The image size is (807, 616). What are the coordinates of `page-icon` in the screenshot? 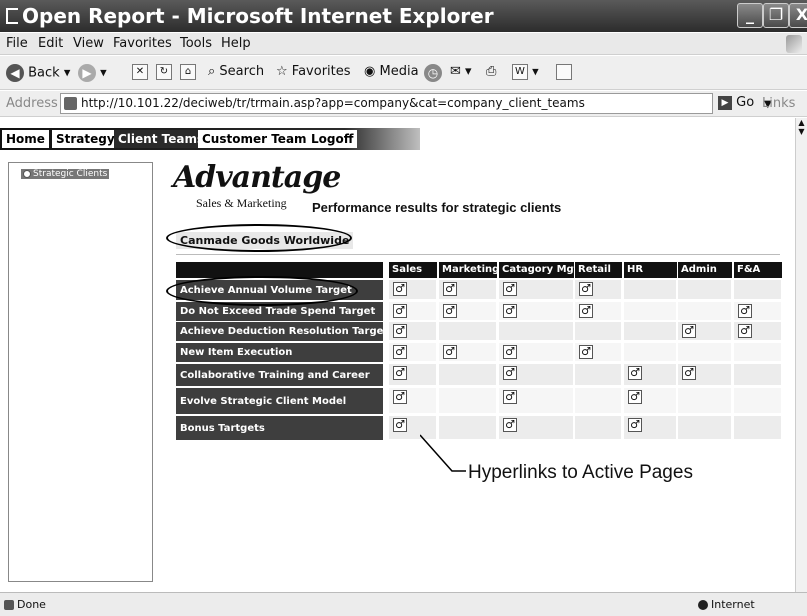 It's located at (70, 103).